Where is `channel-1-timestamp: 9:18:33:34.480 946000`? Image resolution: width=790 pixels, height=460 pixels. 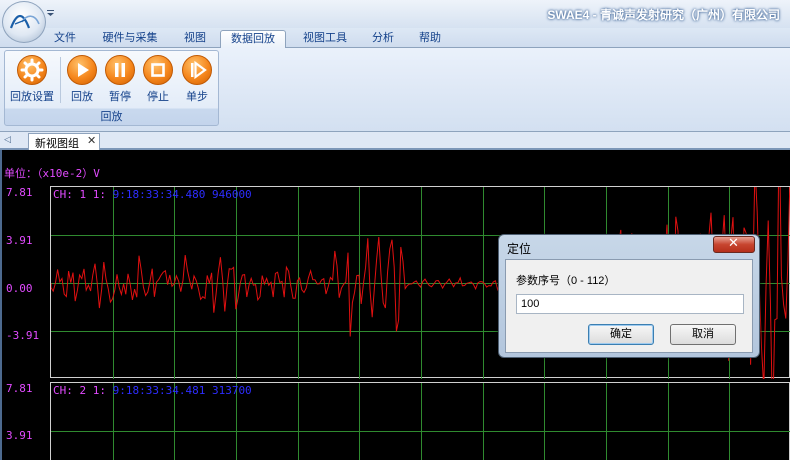
channel-1-timestamp: 9:18:33:34.480 946000 is located at coordinates (182, 194).